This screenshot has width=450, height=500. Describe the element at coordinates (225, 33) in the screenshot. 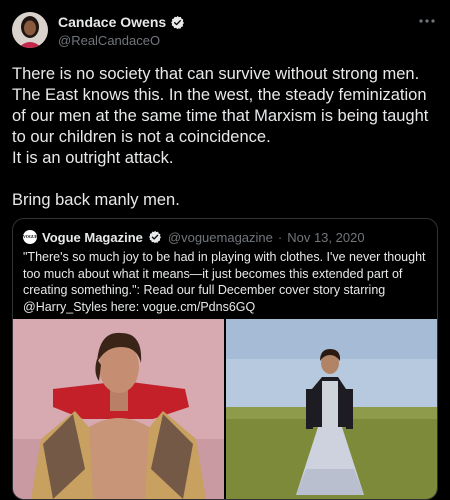

I see `tweet-header: Candace Owens @RealCandaceO` at that location.